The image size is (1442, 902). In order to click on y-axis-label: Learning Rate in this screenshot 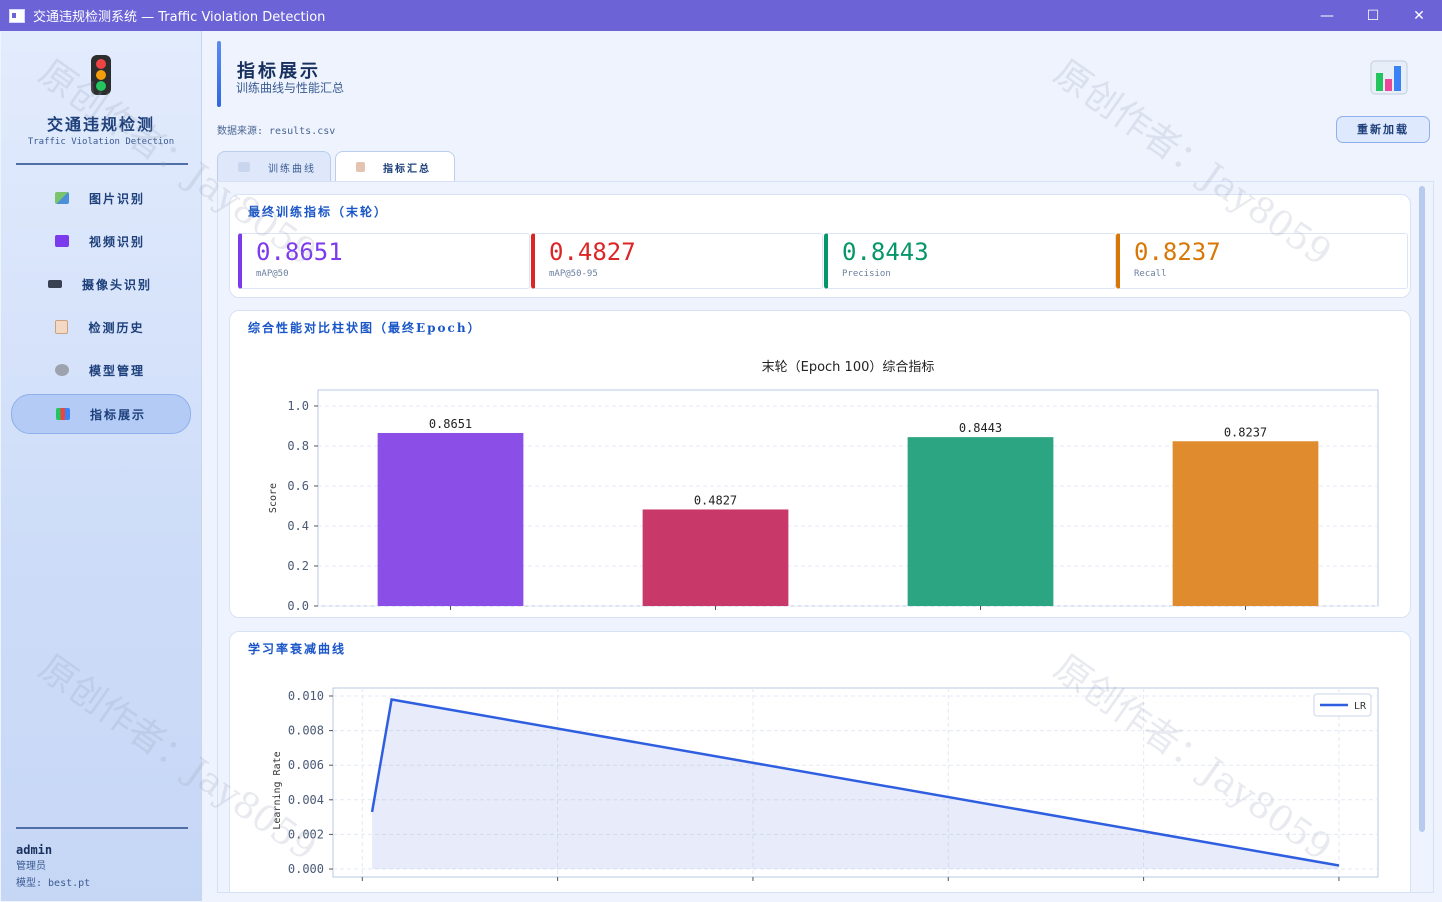, I will do `click(277, 790)`.